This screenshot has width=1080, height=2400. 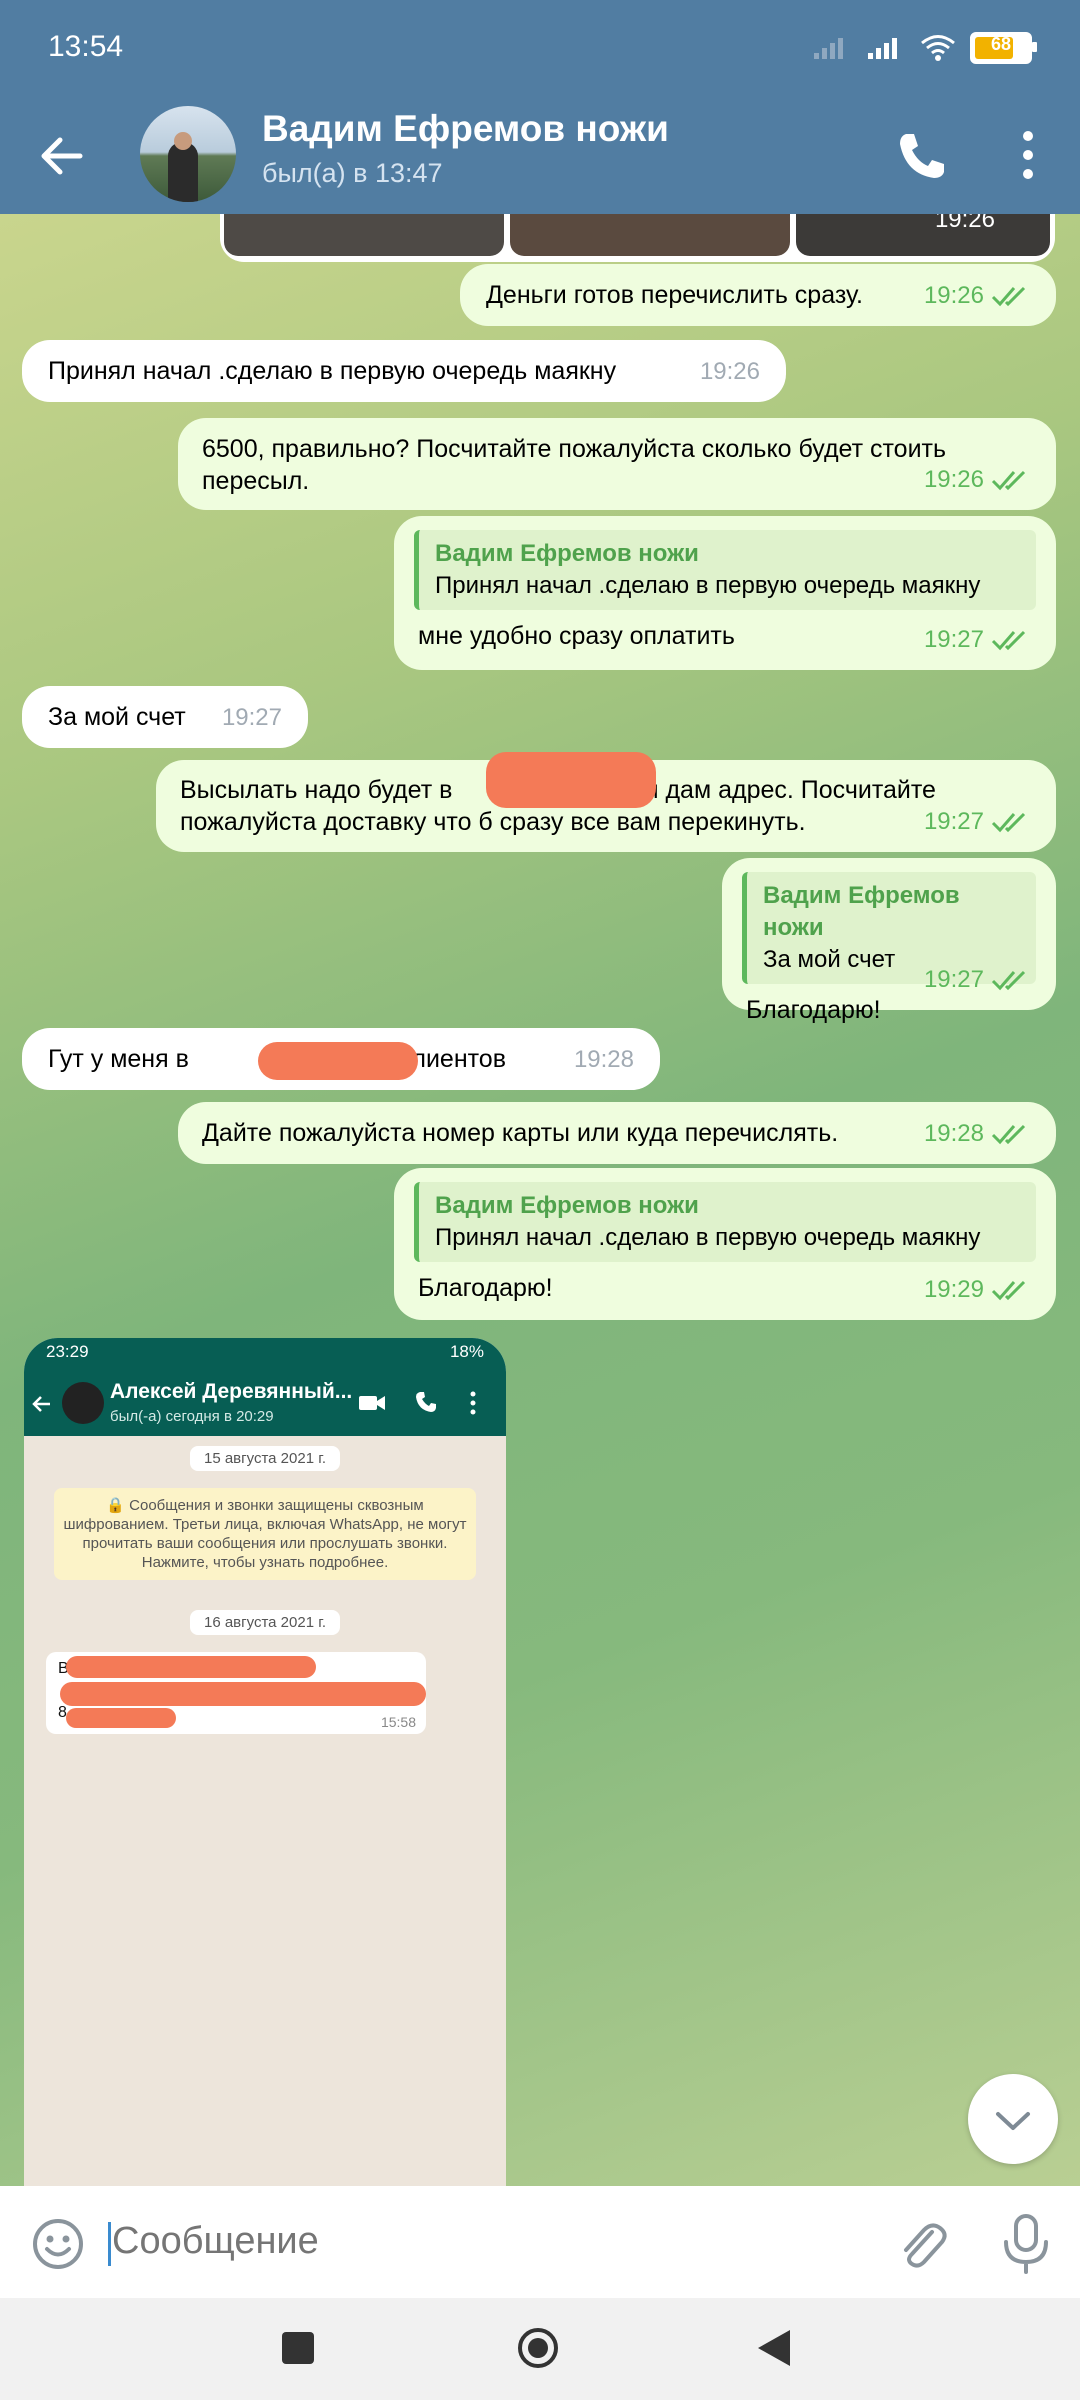 I want to click on recents-button, so click(x=298, y=2348).